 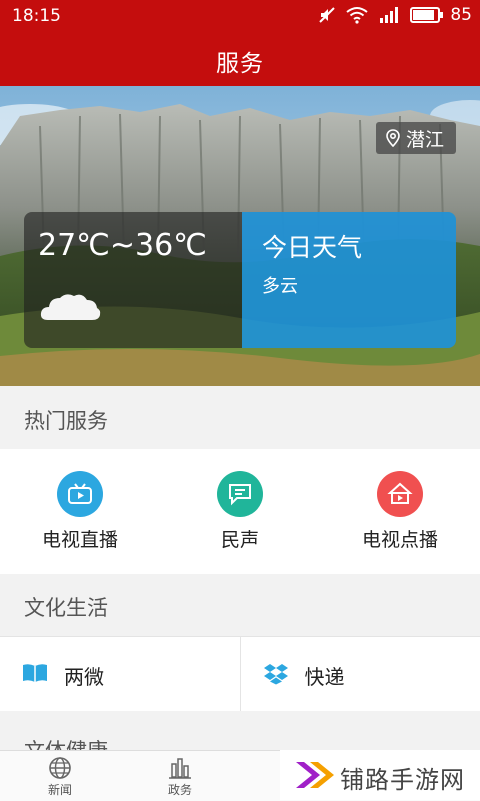 What do you see at coordinates (180, 789) in the screenshot?
I see `nav-label: 政务` at bounding box center [180, 789].